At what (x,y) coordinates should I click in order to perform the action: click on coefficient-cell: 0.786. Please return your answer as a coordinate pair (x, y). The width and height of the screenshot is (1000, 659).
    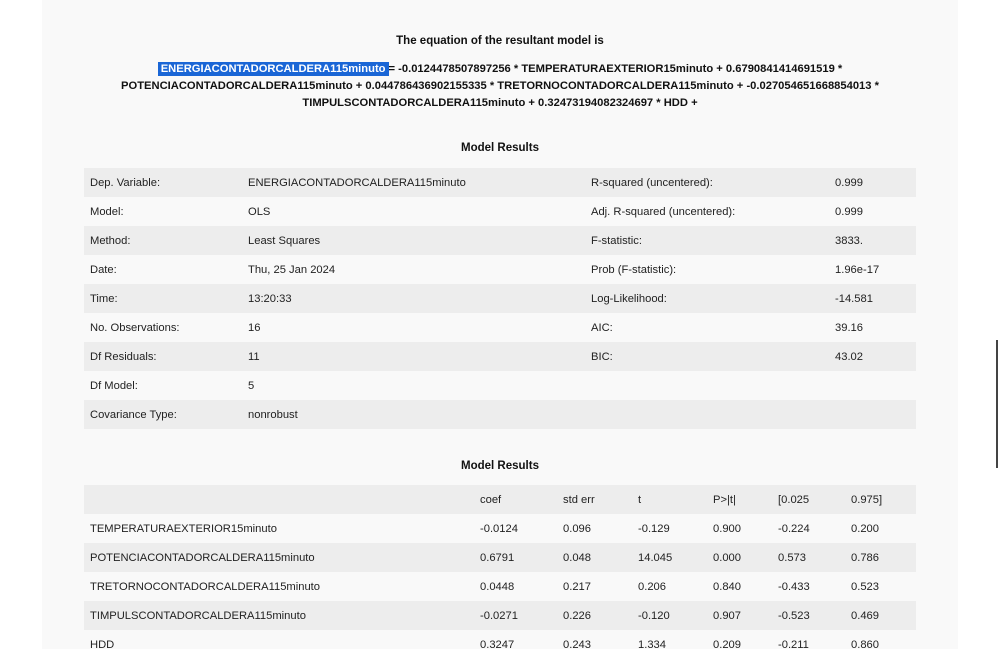
    Looking at the image, I should click on (865, 557).